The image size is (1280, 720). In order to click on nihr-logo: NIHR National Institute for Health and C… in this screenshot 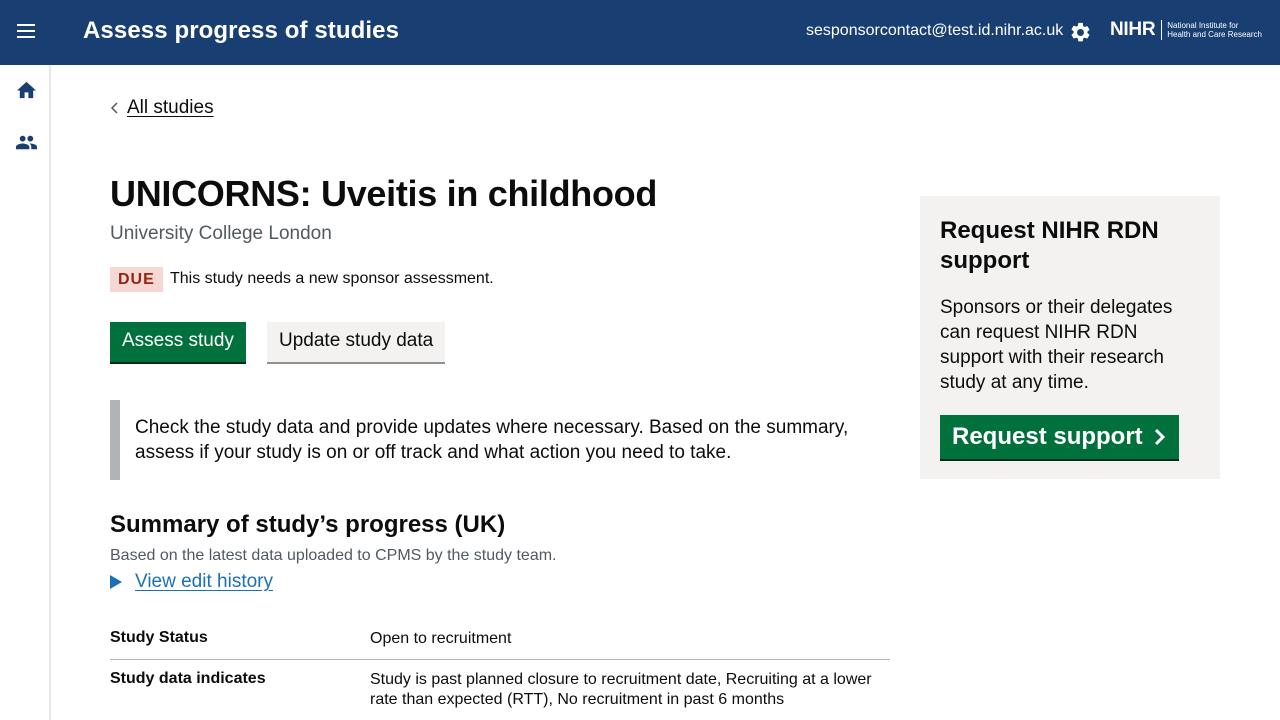, I will do `click(1186, 30)`.